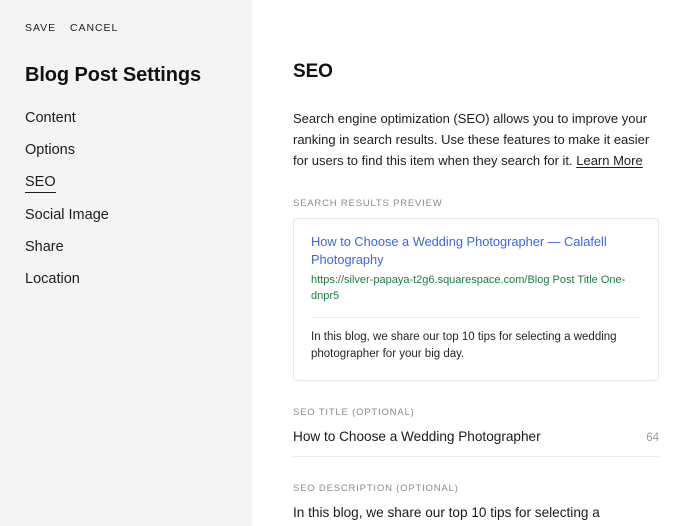 The image size is (700, 526). I want to click on preview-divider, so click(476, 317).